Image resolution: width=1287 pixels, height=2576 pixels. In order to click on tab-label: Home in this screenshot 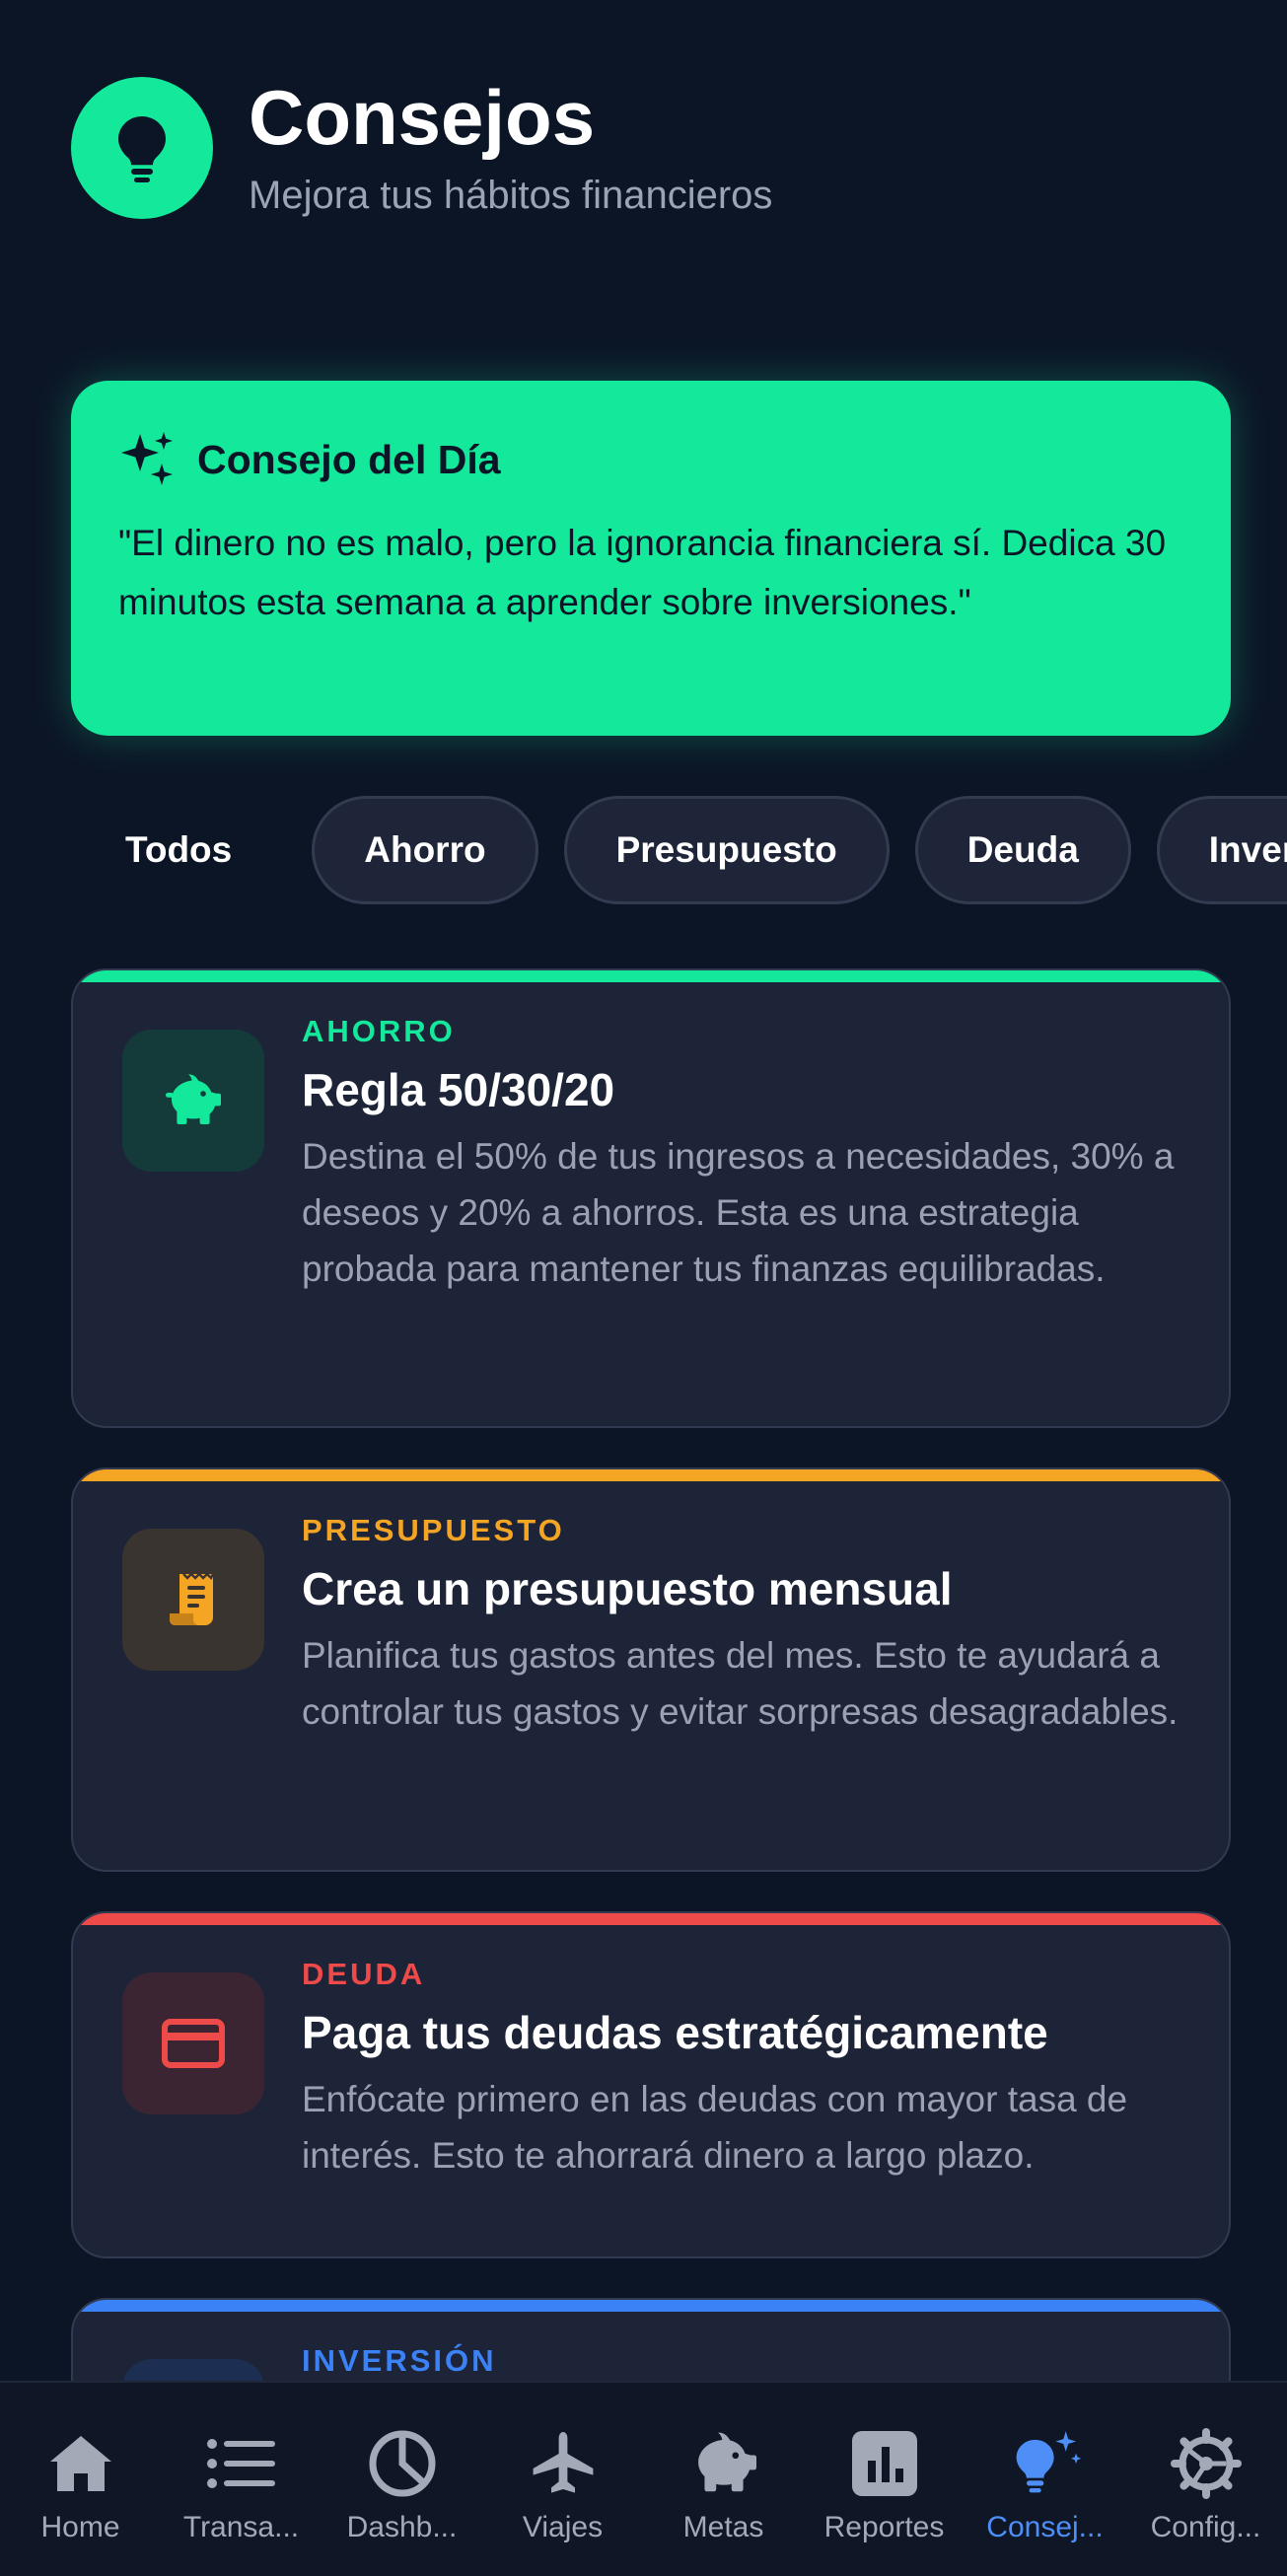, I will do `click(80, 2527)`.